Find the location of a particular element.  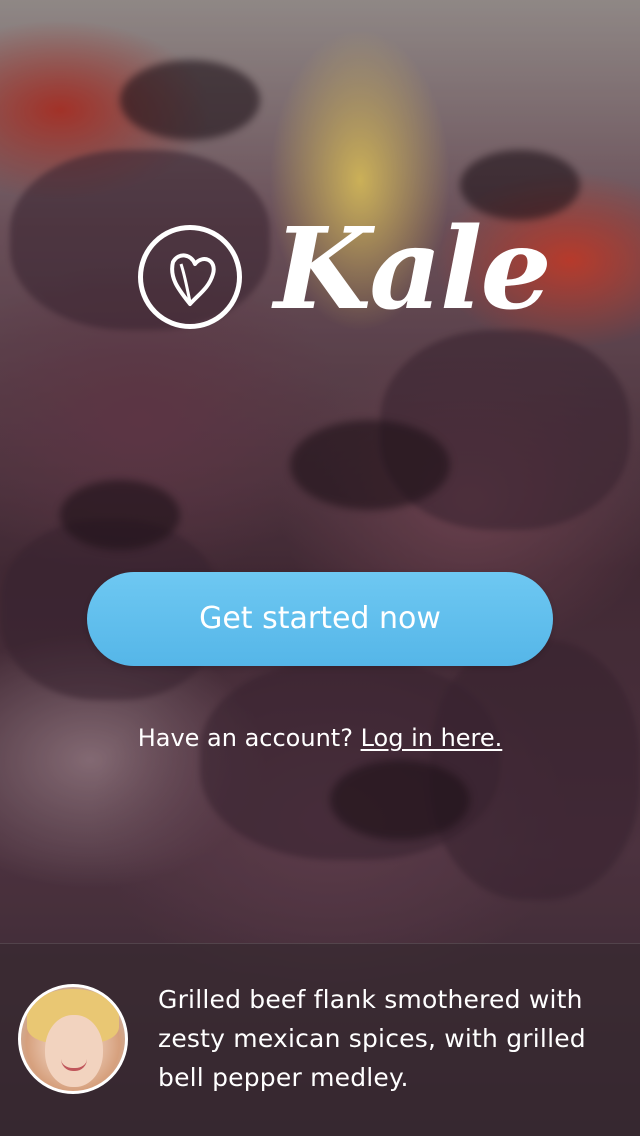

login-link: Log in here. is located at coordinates (432, 738).